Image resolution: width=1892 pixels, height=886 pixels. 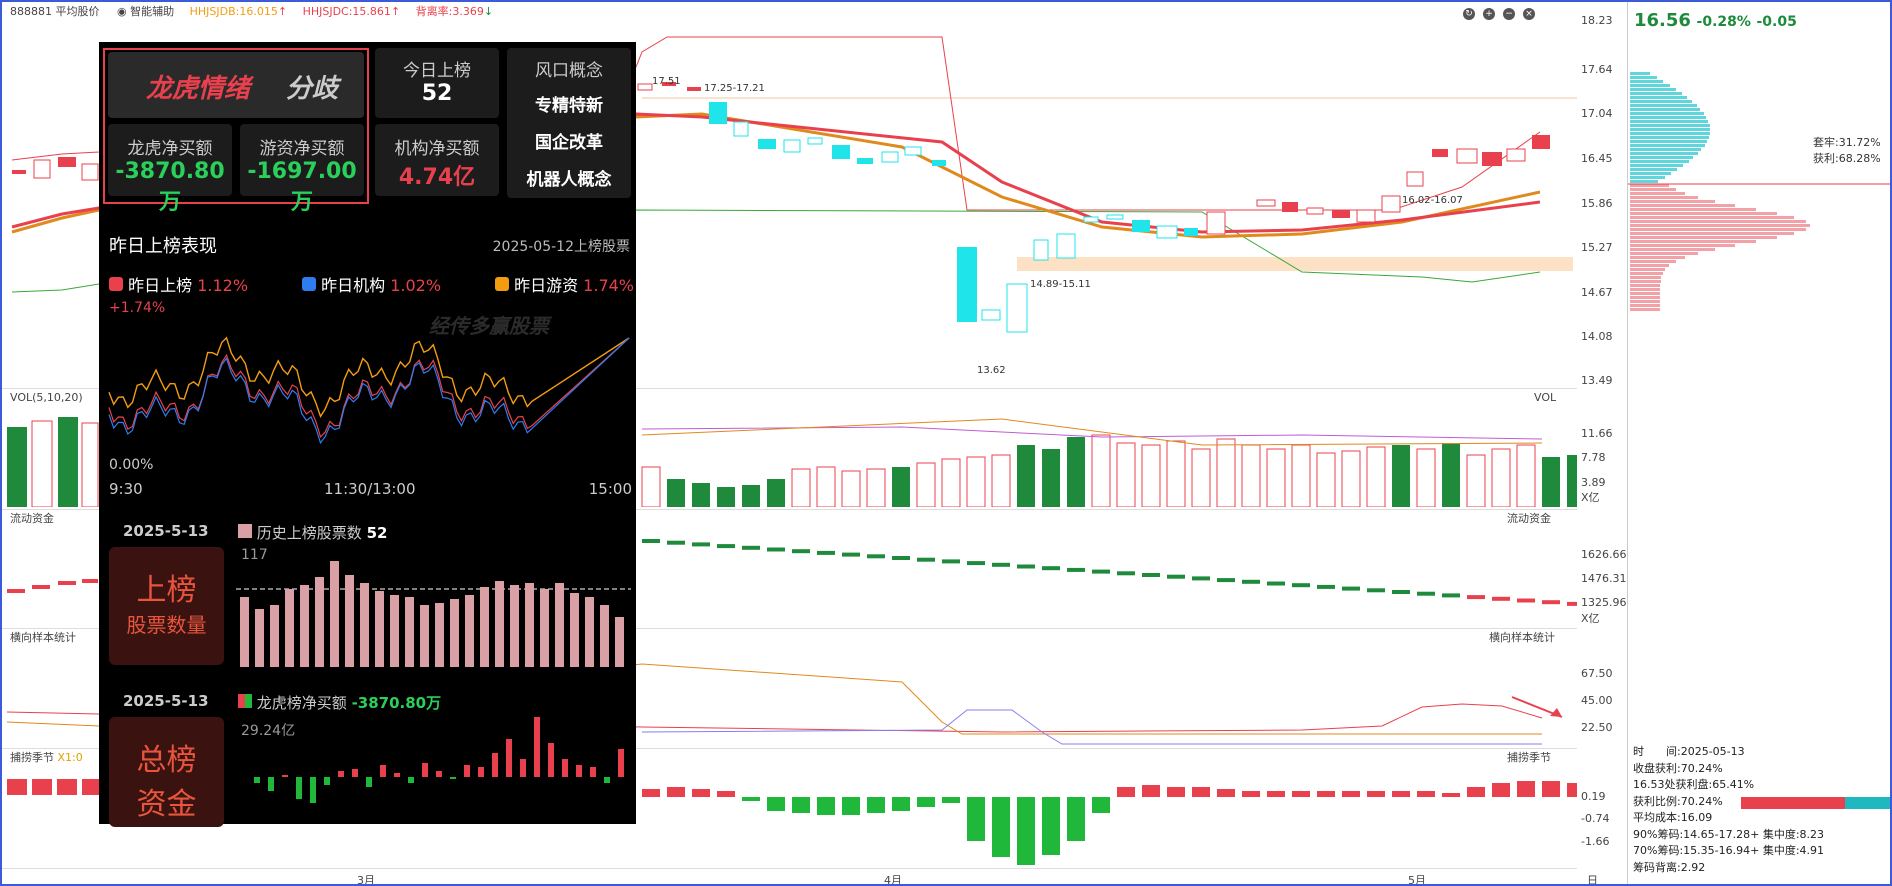 What do you see at coordinates (366, 880) in the screenshot?
I see `month-label: 3月` at bounding box center [366, 880].